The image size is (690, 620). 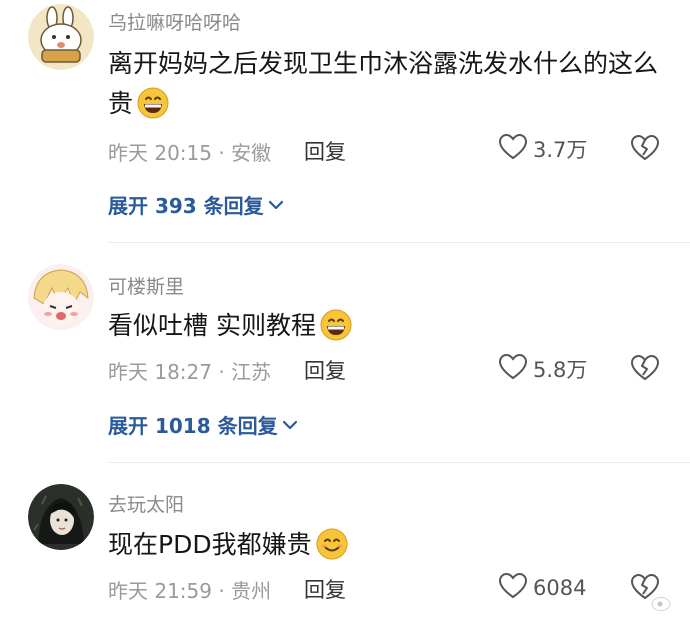 I want to click on comment-text: 离开妈妈之后发现卫生巾沐浴露洗发水什么的这么贵, so click(x=388, y=87).